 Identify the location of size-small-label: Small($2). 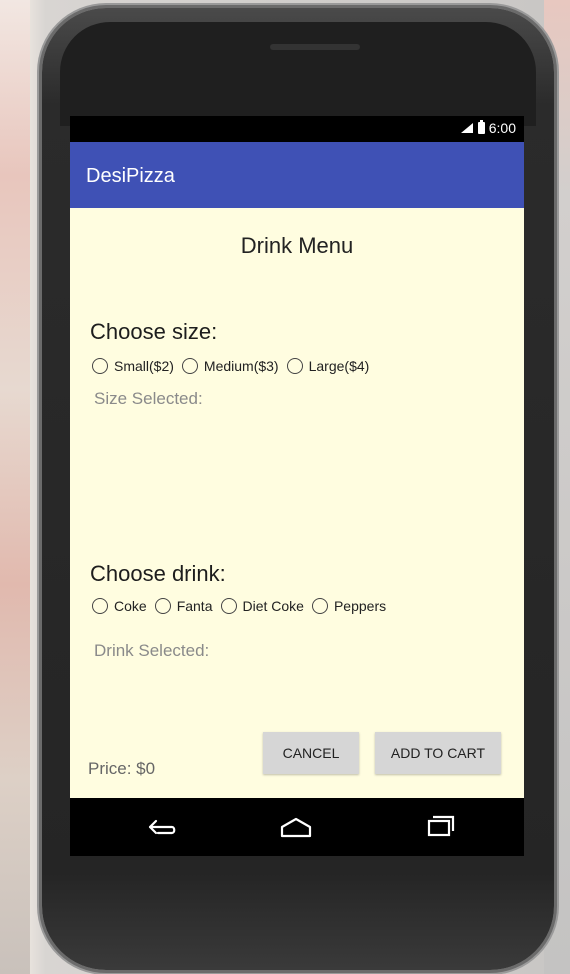
(144, 366).